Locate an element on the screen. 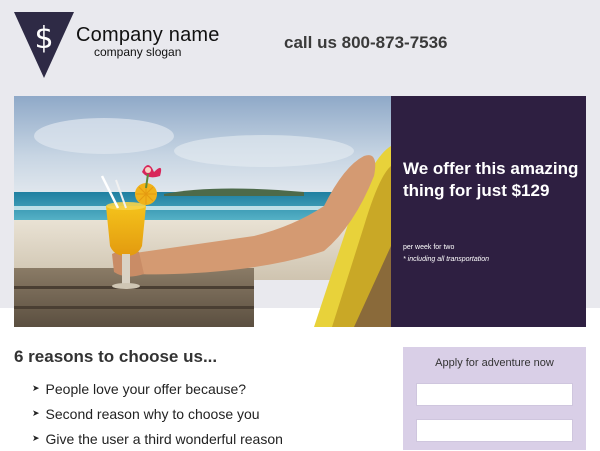  list-item-text: People love your offer because? is located at coordinates (146, 388).